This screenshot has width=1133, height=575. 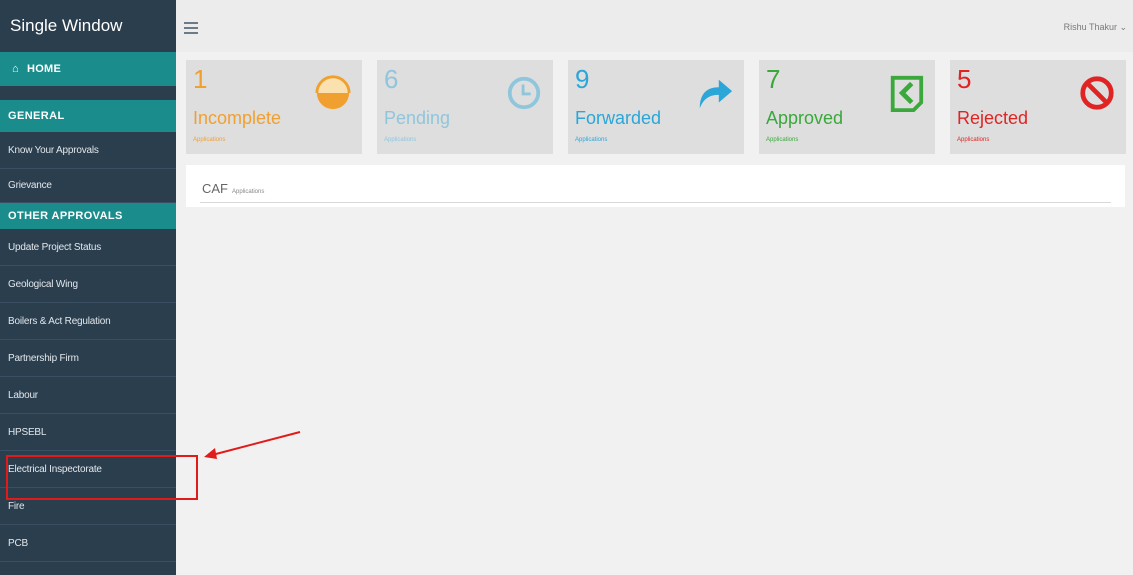 What do you see at coordinates (391, 79) in the screenshot?
I see `card-count: 6` at bounding box center [391, 79].